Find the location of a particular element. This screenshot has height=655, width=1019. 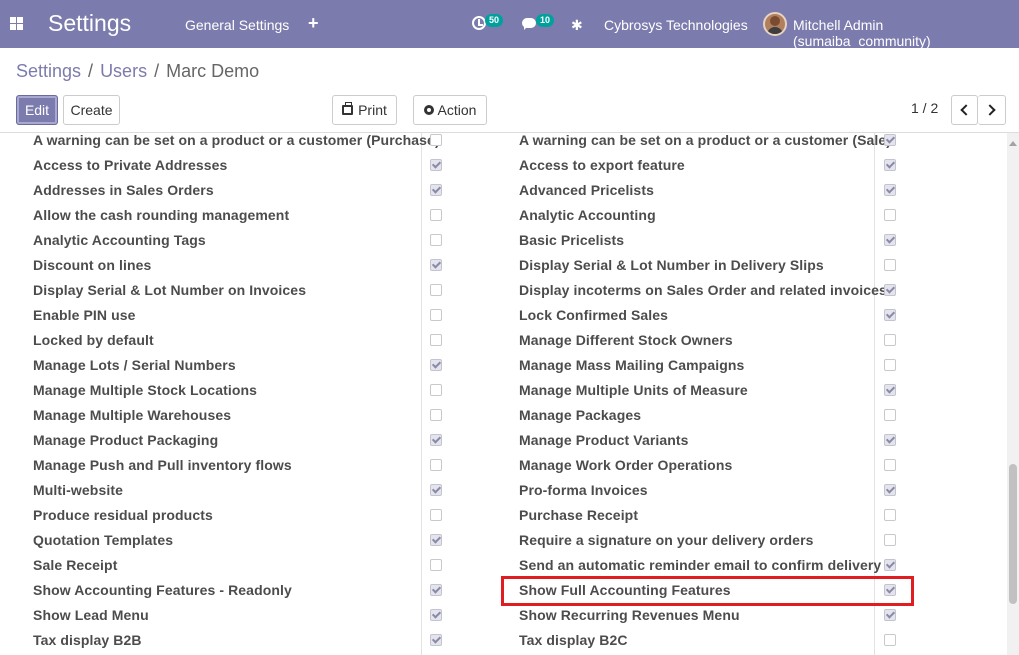

option-label: Manage Product Packaging is located at coordinates (126, 439).